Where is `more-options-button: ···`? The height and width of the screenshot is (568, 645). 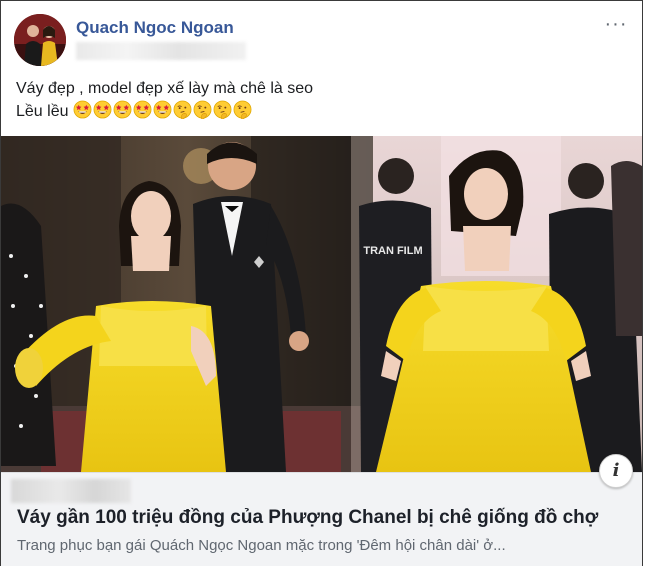 more-options-button: ··· is located at coordinates (616, 27).